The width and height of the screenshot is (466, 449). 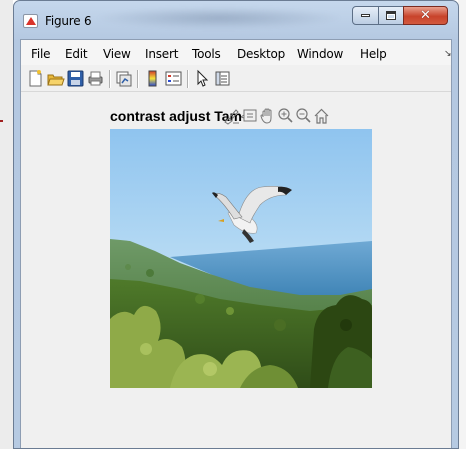 I want to click on save-icon, so click(x=75, y=78).